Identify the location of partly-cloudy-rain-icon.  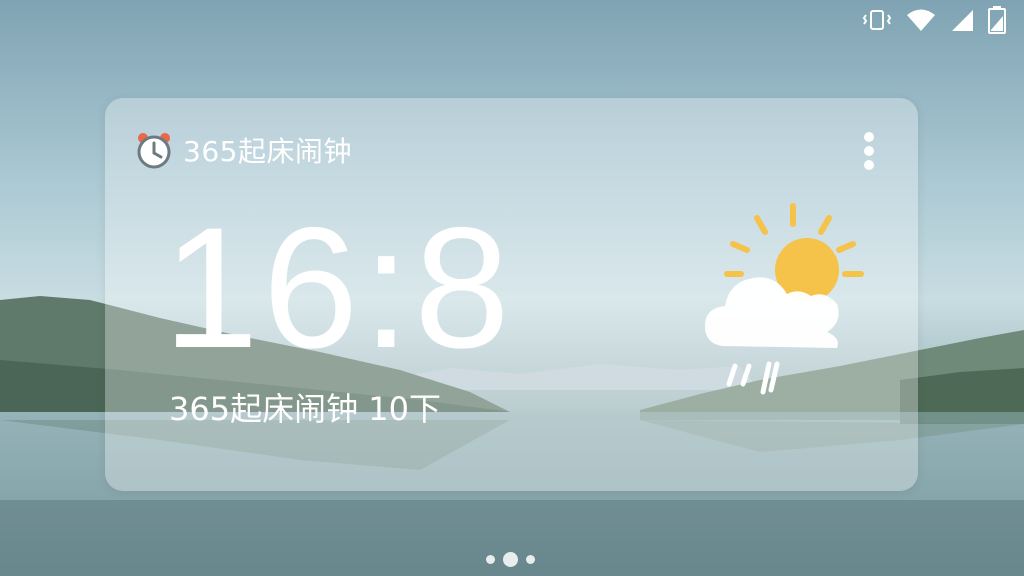
(790, 303).